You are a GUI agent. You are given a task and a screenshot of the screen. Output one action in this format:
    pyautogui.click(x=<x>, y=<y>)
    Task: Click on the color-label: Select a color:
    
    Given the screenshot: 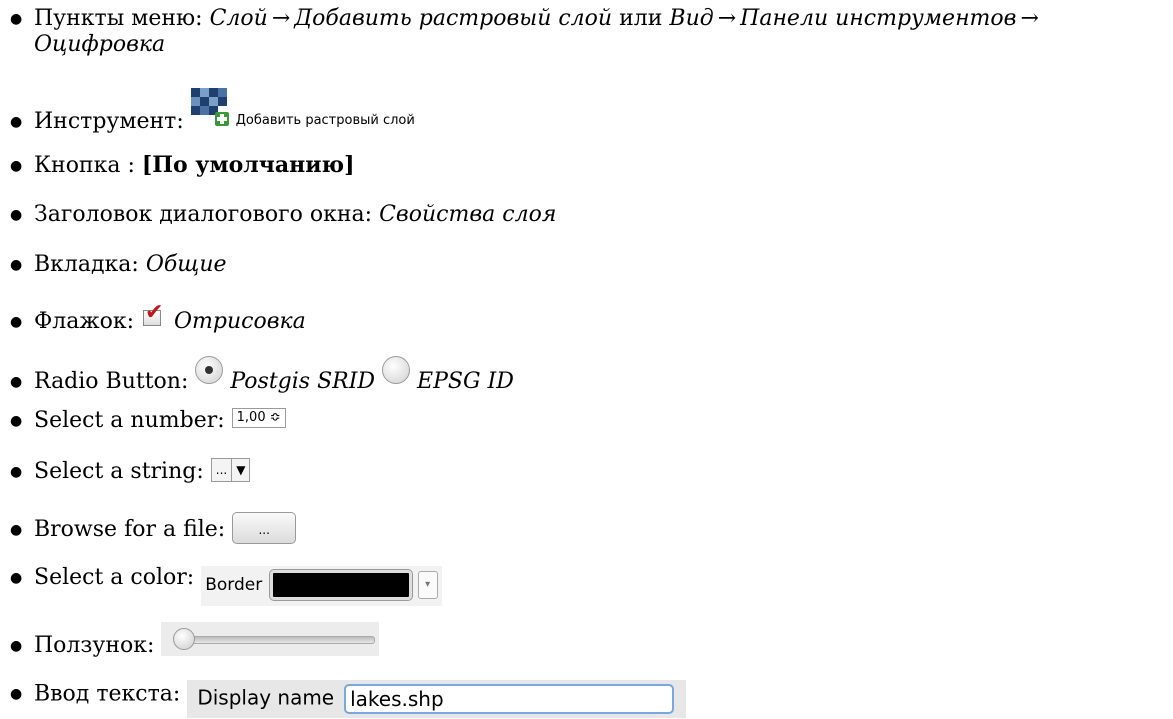 What is the action you would take?
    pyautogui.click(x=114, y=577)
    